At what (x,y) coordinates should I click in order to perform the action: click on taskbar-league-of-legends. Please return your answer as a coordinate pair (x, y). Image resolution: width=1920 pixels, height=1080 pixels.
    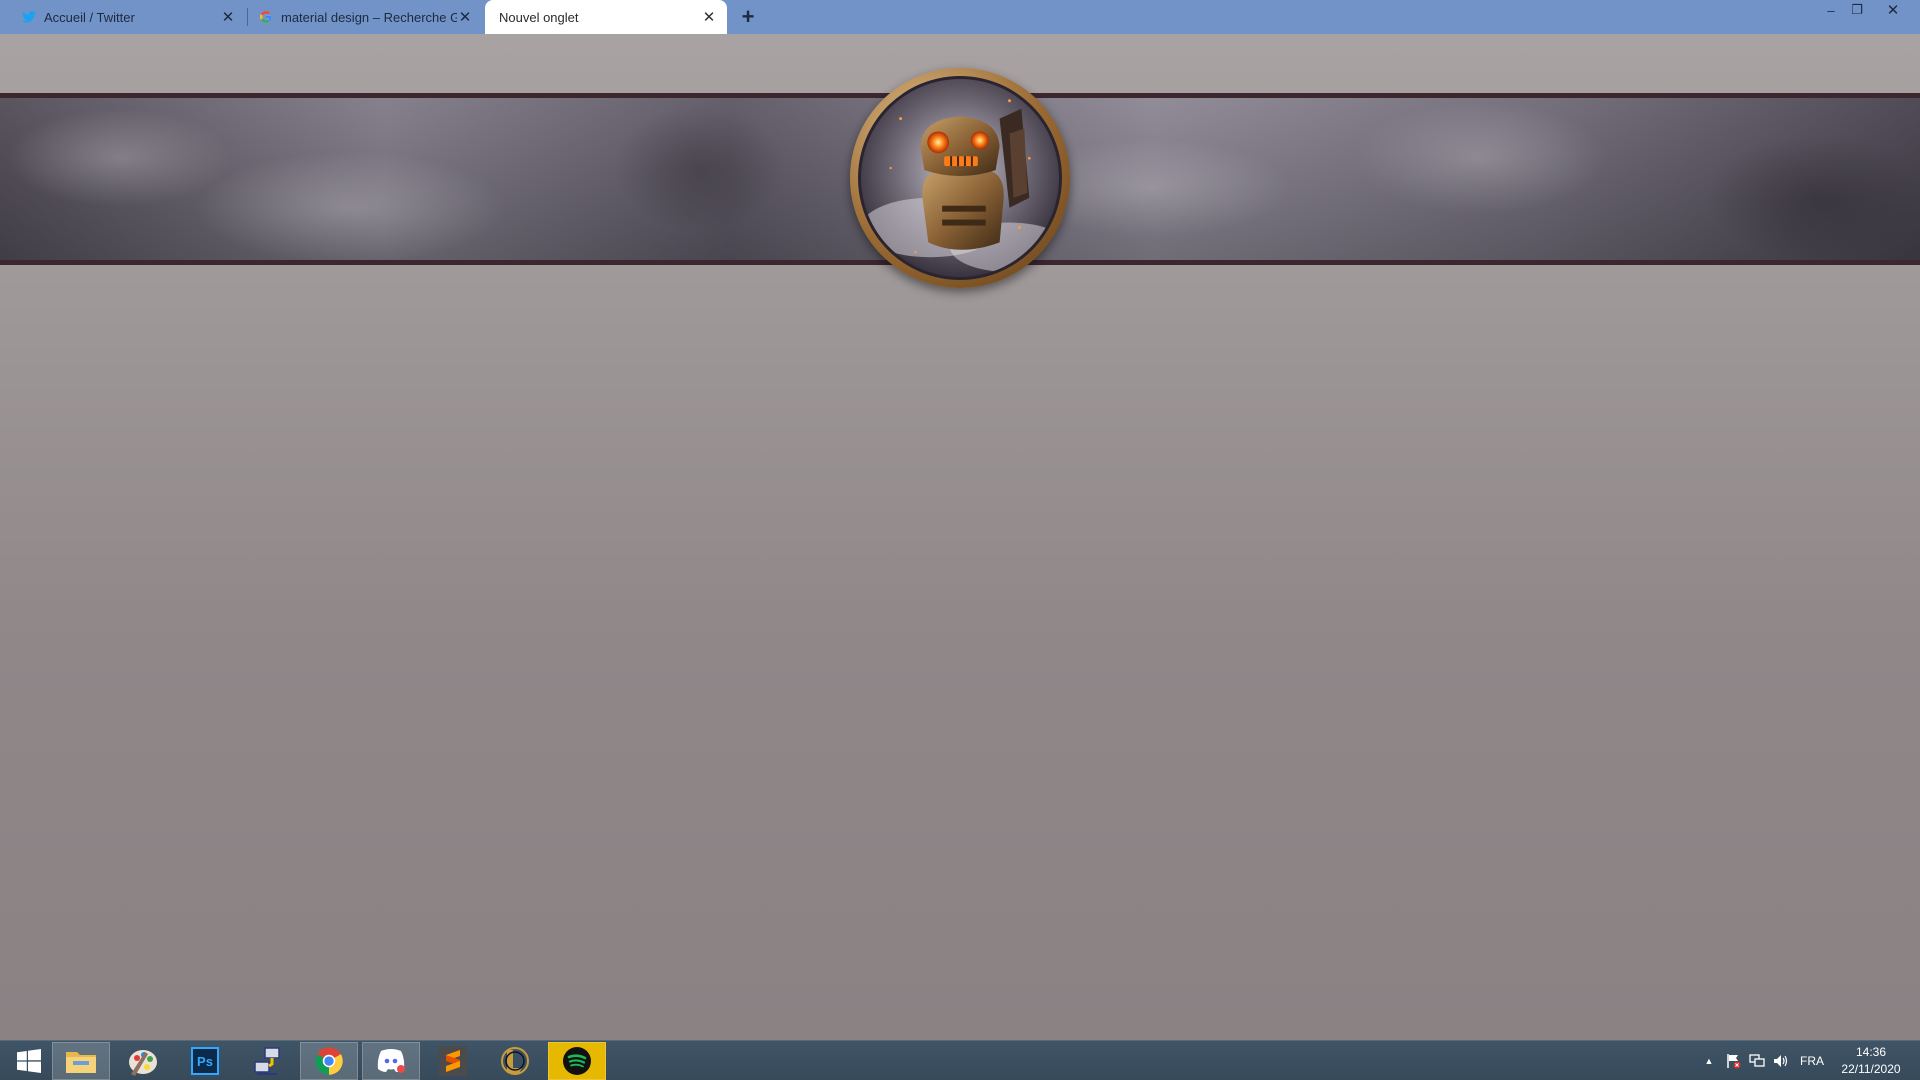
    Looking at the image, I should click on (515, 1061).